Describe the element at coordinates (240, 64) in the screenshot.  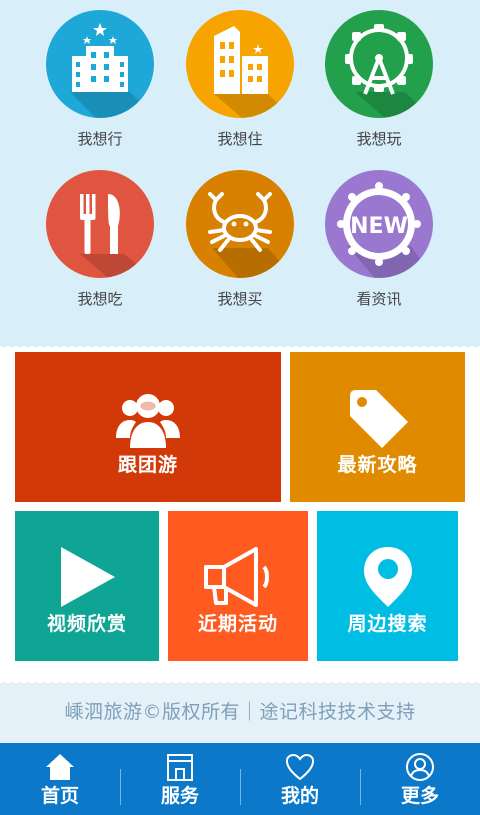
I see `apartment-icon` at that location.